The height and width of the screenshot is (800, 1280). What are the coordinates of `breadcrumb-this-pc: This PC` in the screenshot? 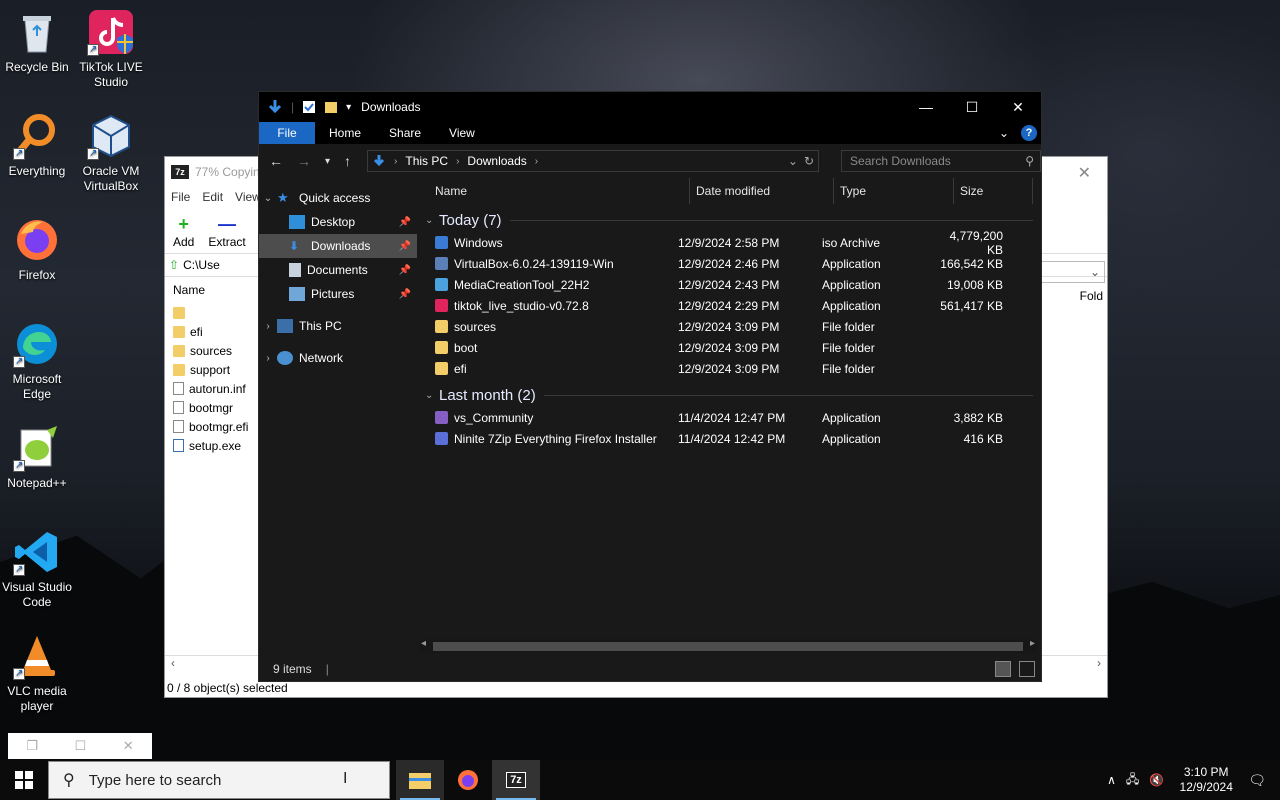 It's located at (426, 161).